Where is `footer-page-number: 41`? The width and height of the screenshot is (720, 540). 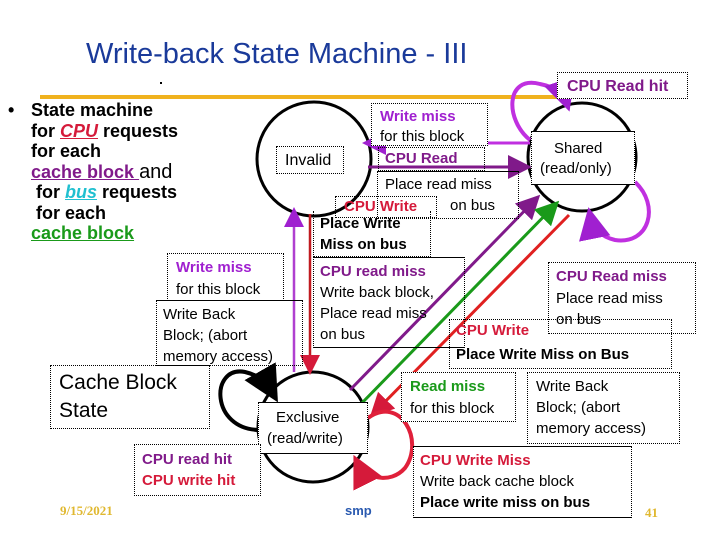 footer-page-number: 41 is located at coordinates (651, 512).